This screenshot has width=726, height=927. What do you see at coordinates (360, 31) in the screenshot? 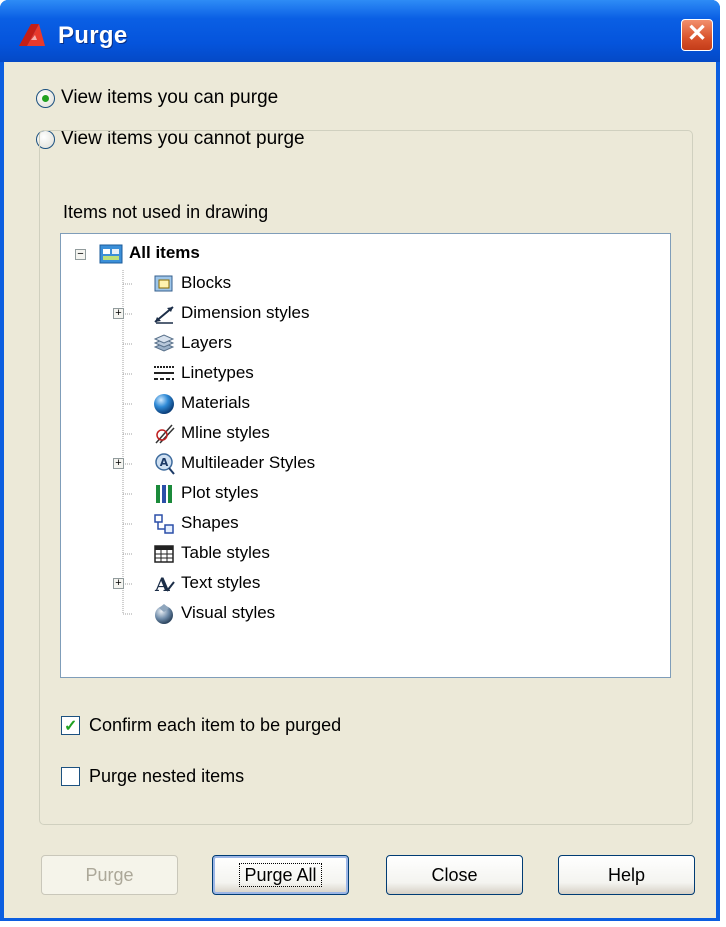
I see `title-bar: Purge ✕` at bounding box center [360, 31].